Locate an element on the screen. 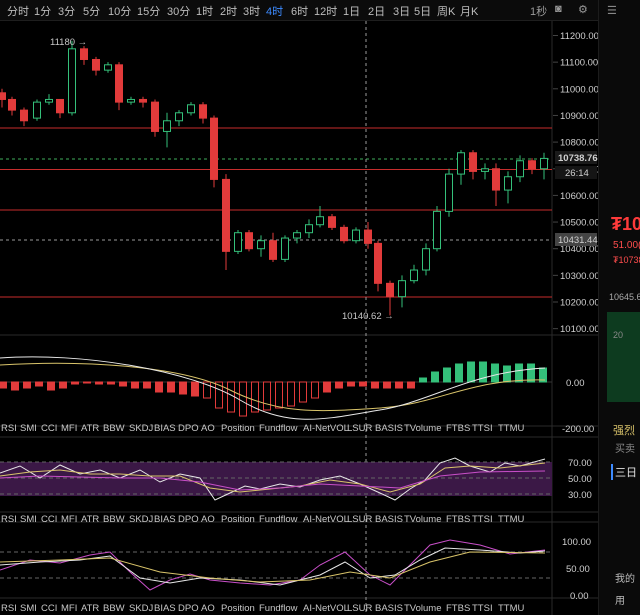  timeframe-2: 3分 is located at coordinates (66, 11).